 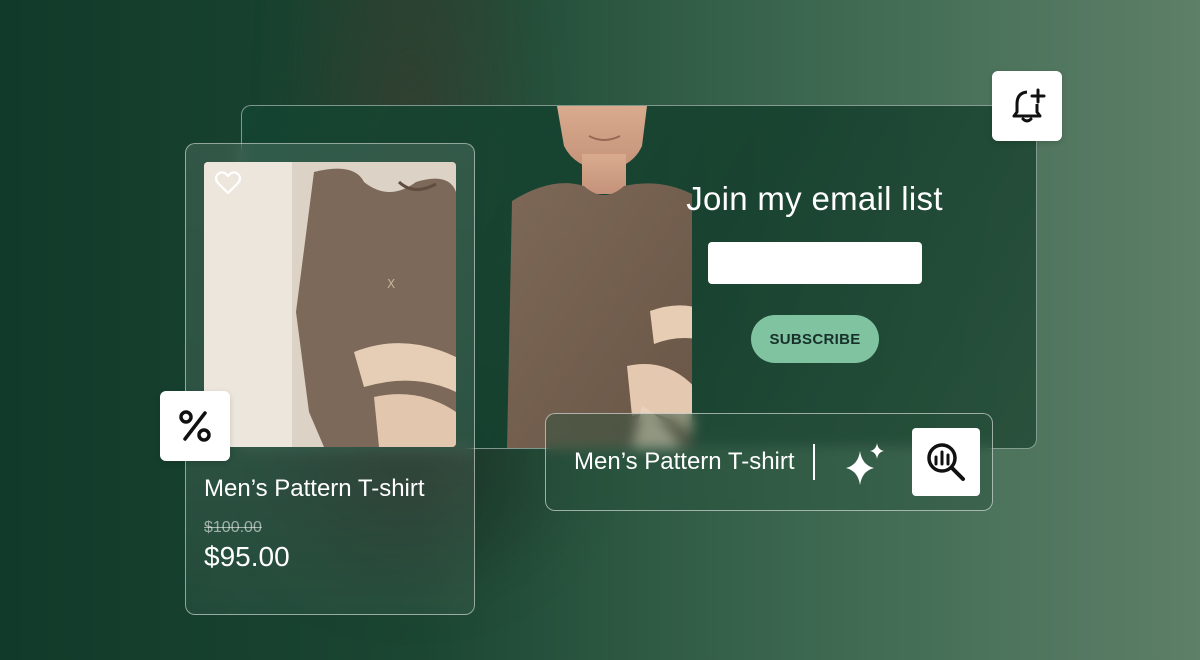 I want to click on email-field, so click(x=815, y=263).